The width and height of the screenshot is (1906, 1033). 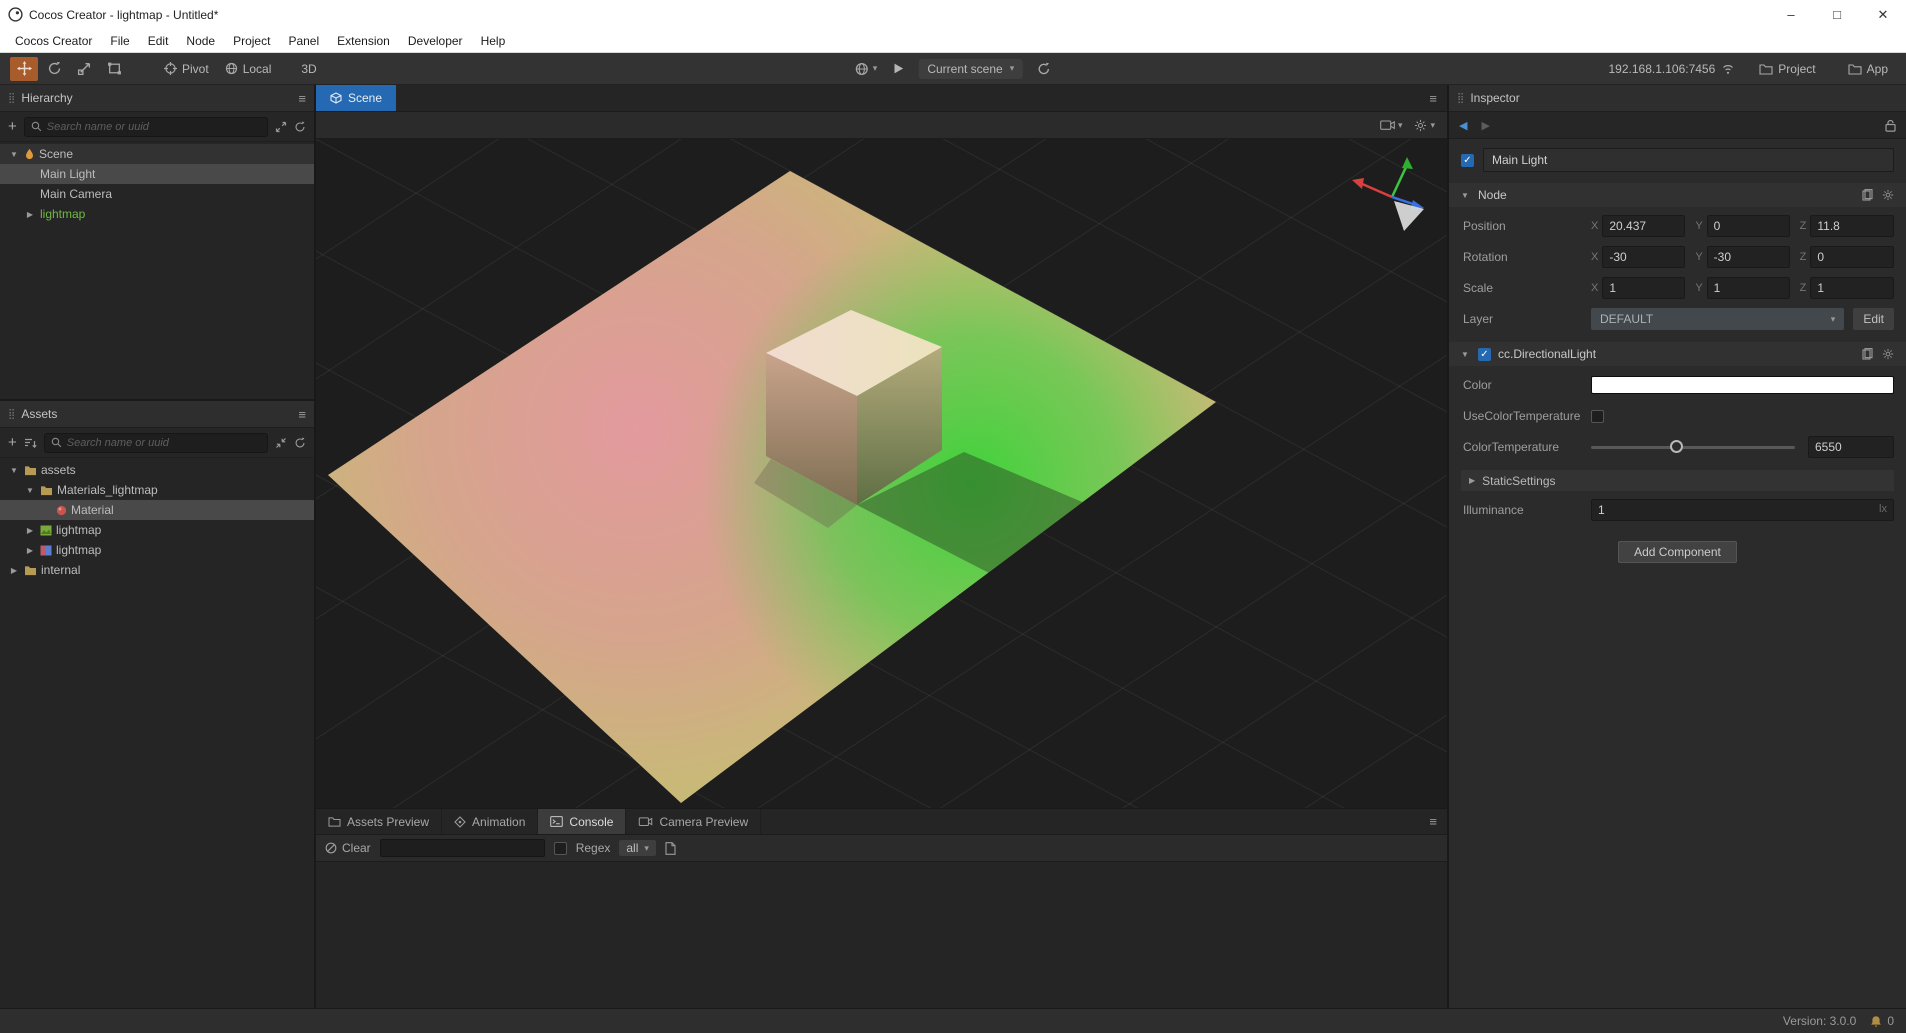 What do you see at coordinates (582, 821) in the screenshot?
I see `tab-console: Console` at bounding box center [582, 821].